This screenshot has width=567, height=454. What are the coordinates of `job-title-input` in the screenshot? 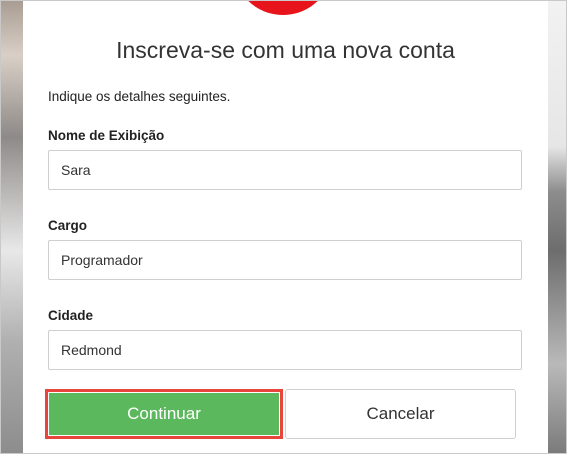 It's located at (285, 260).